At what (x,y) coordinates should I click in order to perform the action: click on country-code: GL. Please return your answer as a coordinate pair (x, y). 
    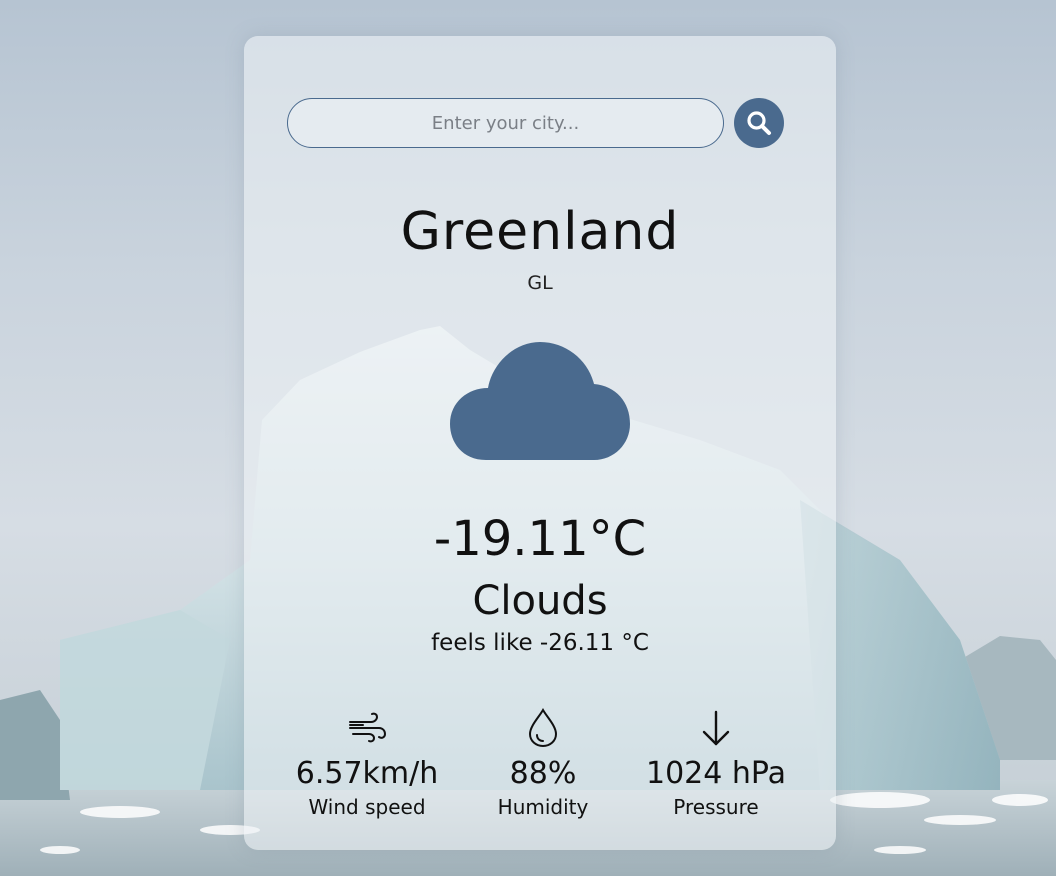
    Looking at the image, I should click on (540, 283).